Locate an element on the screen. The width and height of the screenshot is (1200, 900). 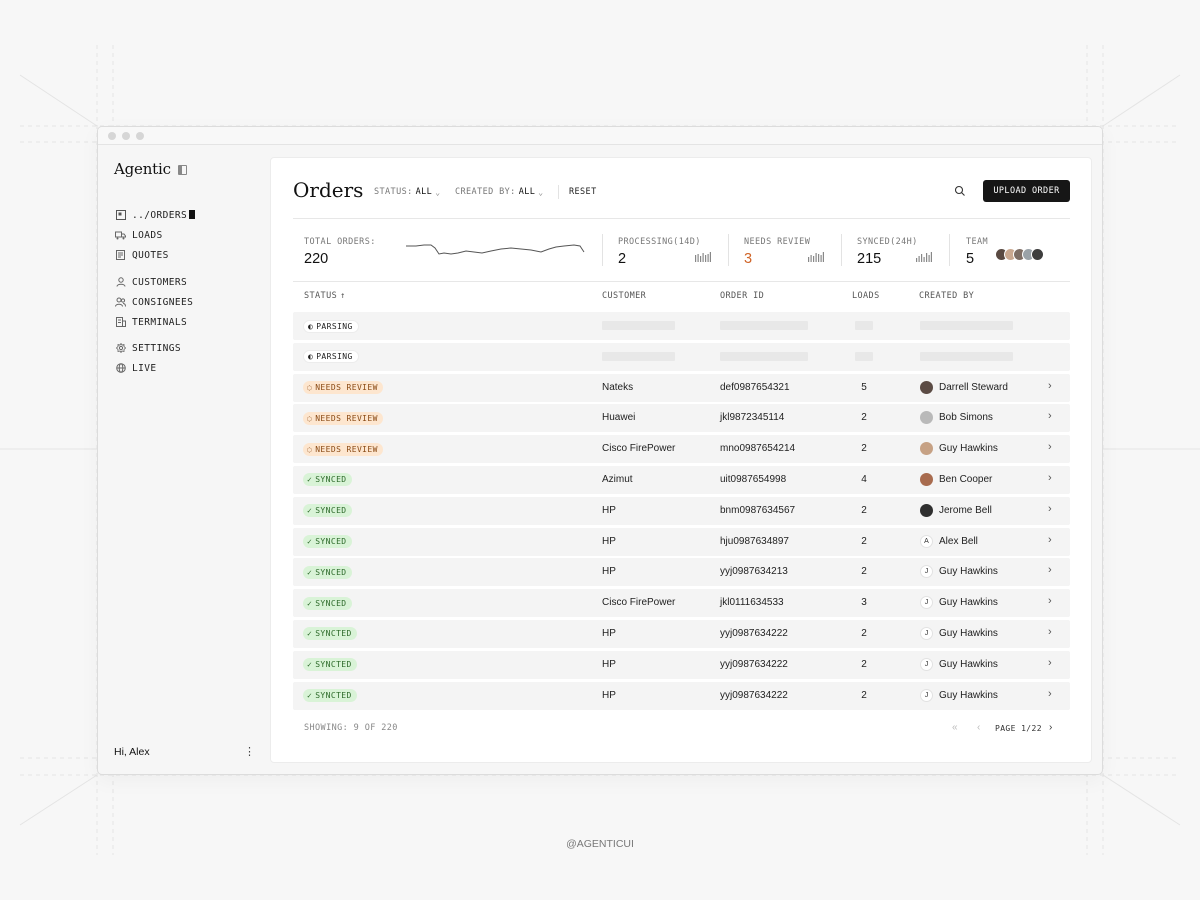
document-icon is located at coordinates (120, 255).